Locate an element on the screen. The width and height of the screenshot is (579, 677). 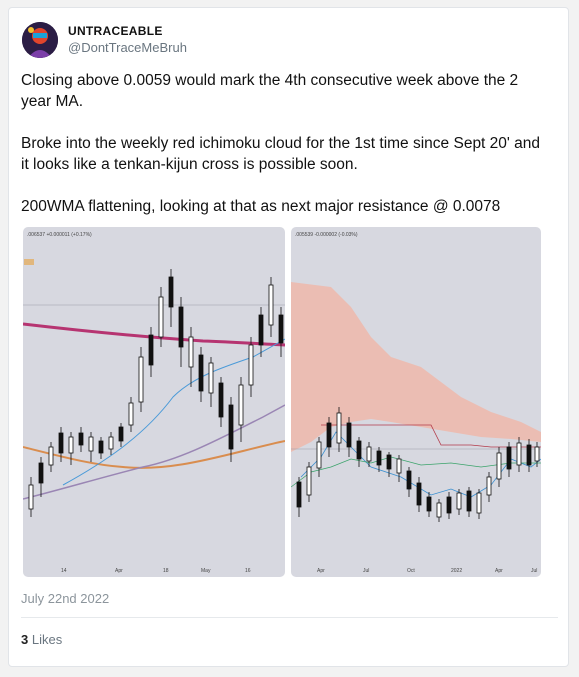
x-axis-label: 16 is located at coordinates (248, 571).